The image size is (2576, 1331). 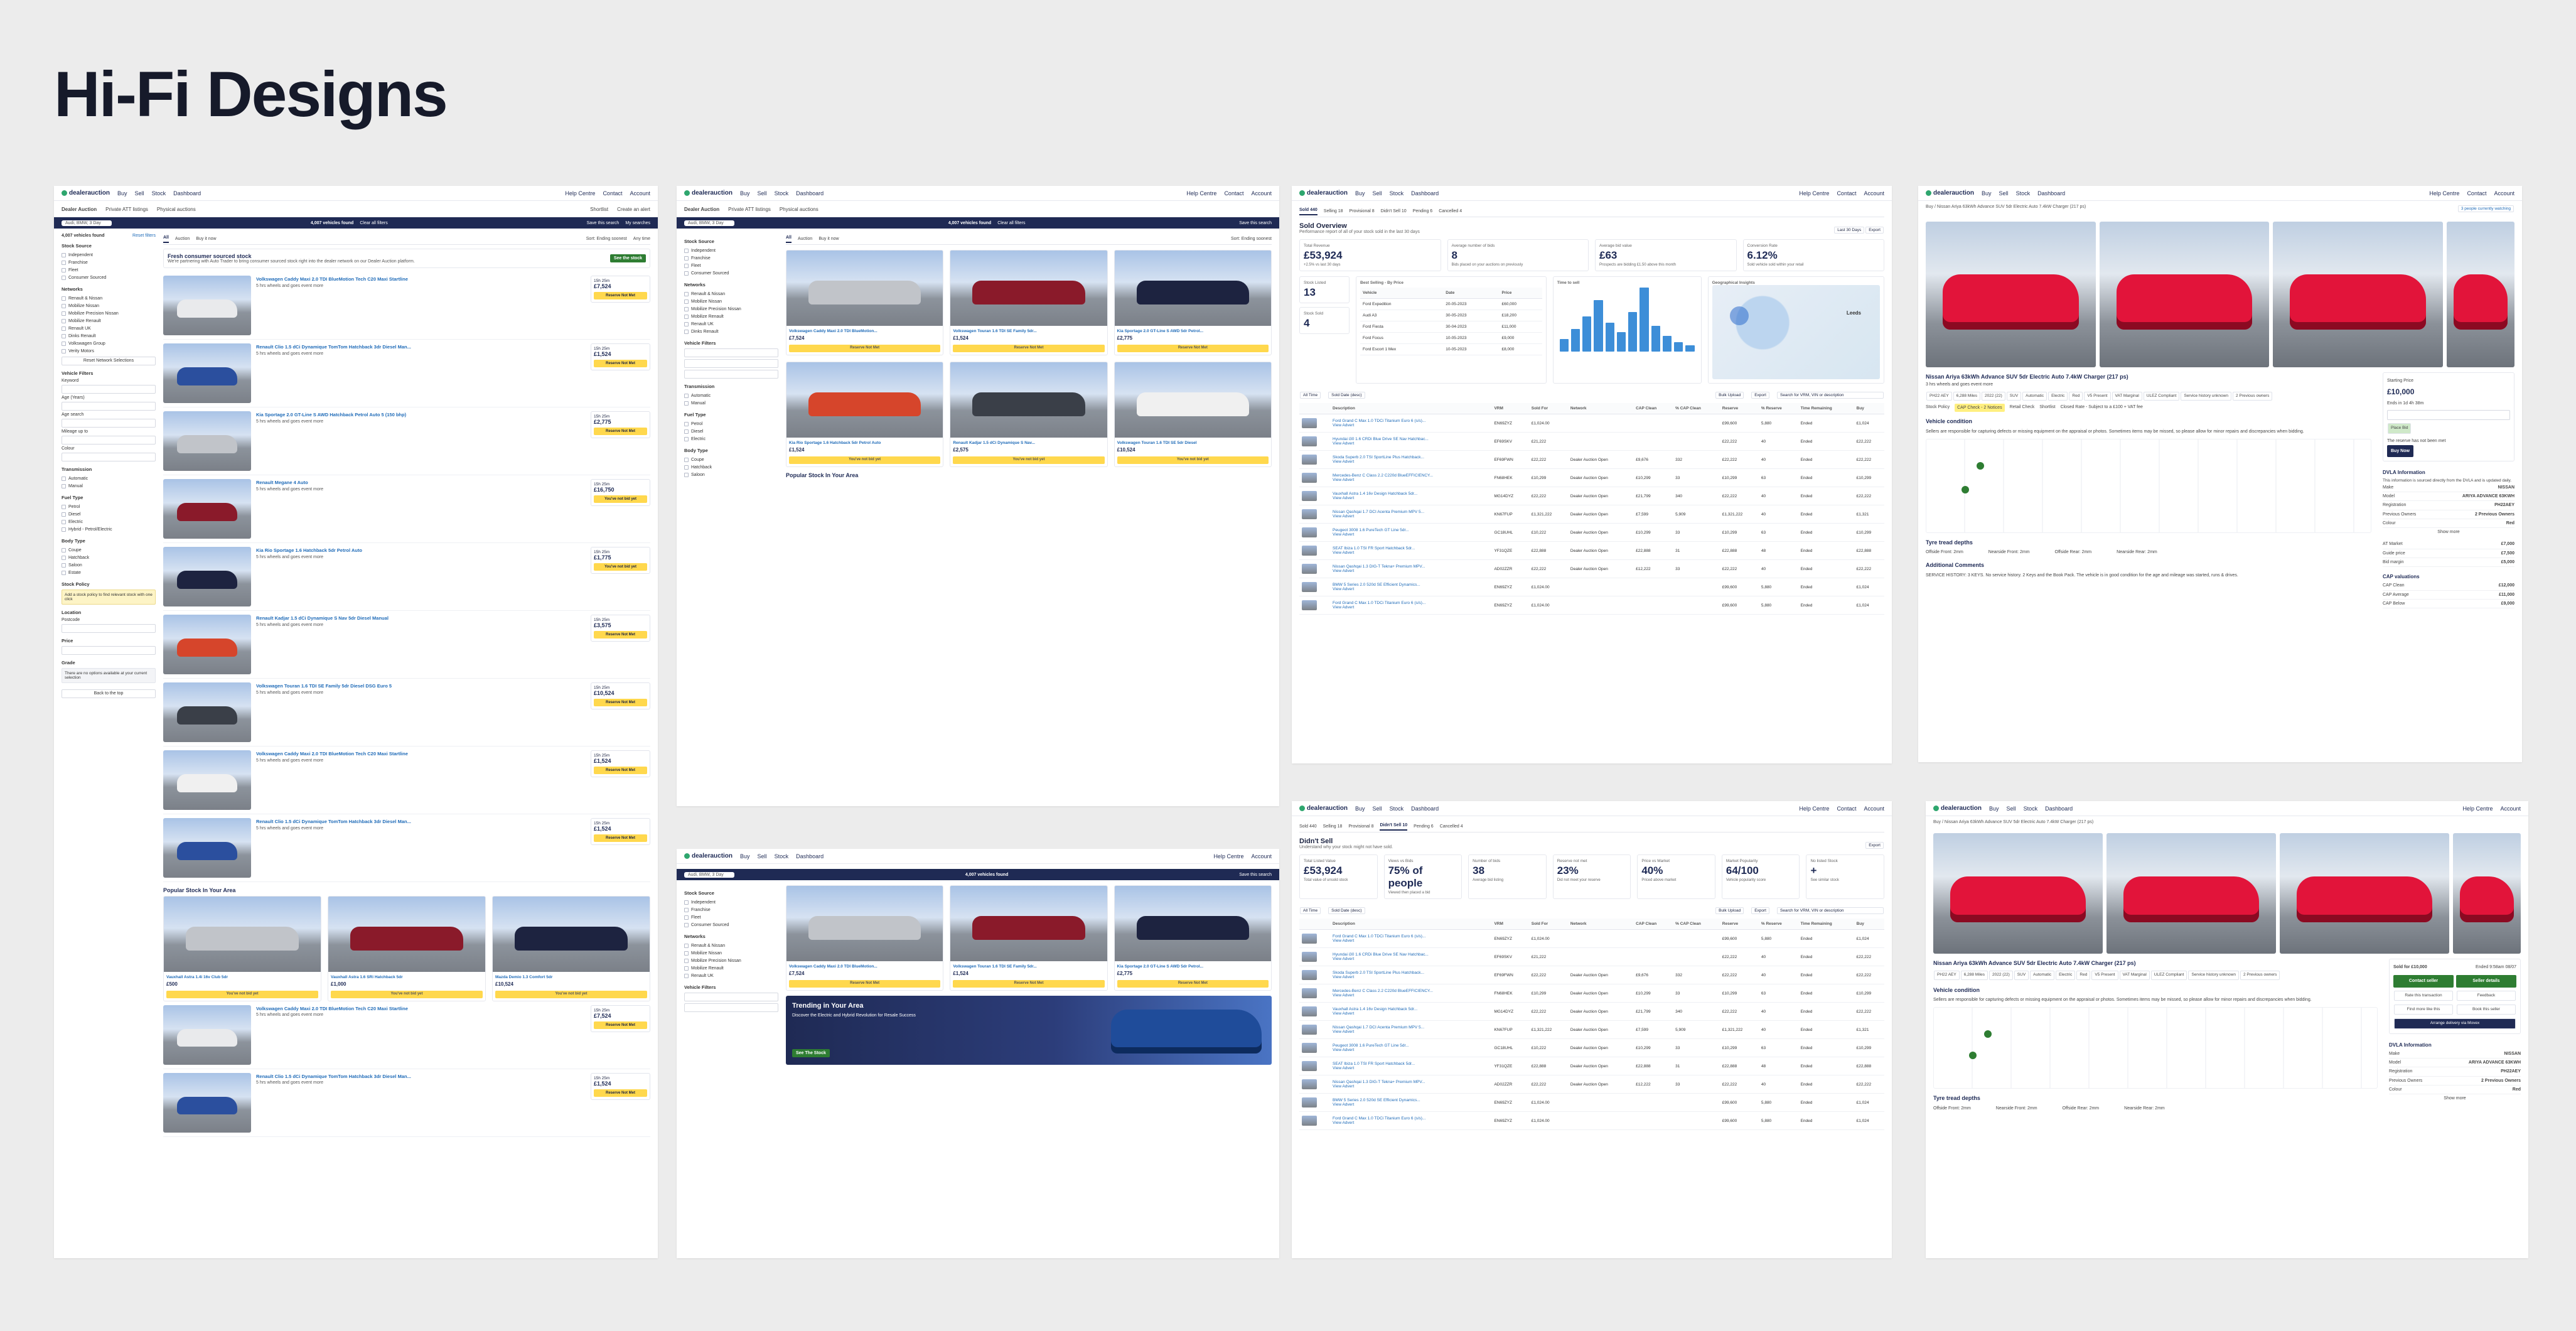 I want to click on filter-fleet: Fleet, so click(x=731, y=265).